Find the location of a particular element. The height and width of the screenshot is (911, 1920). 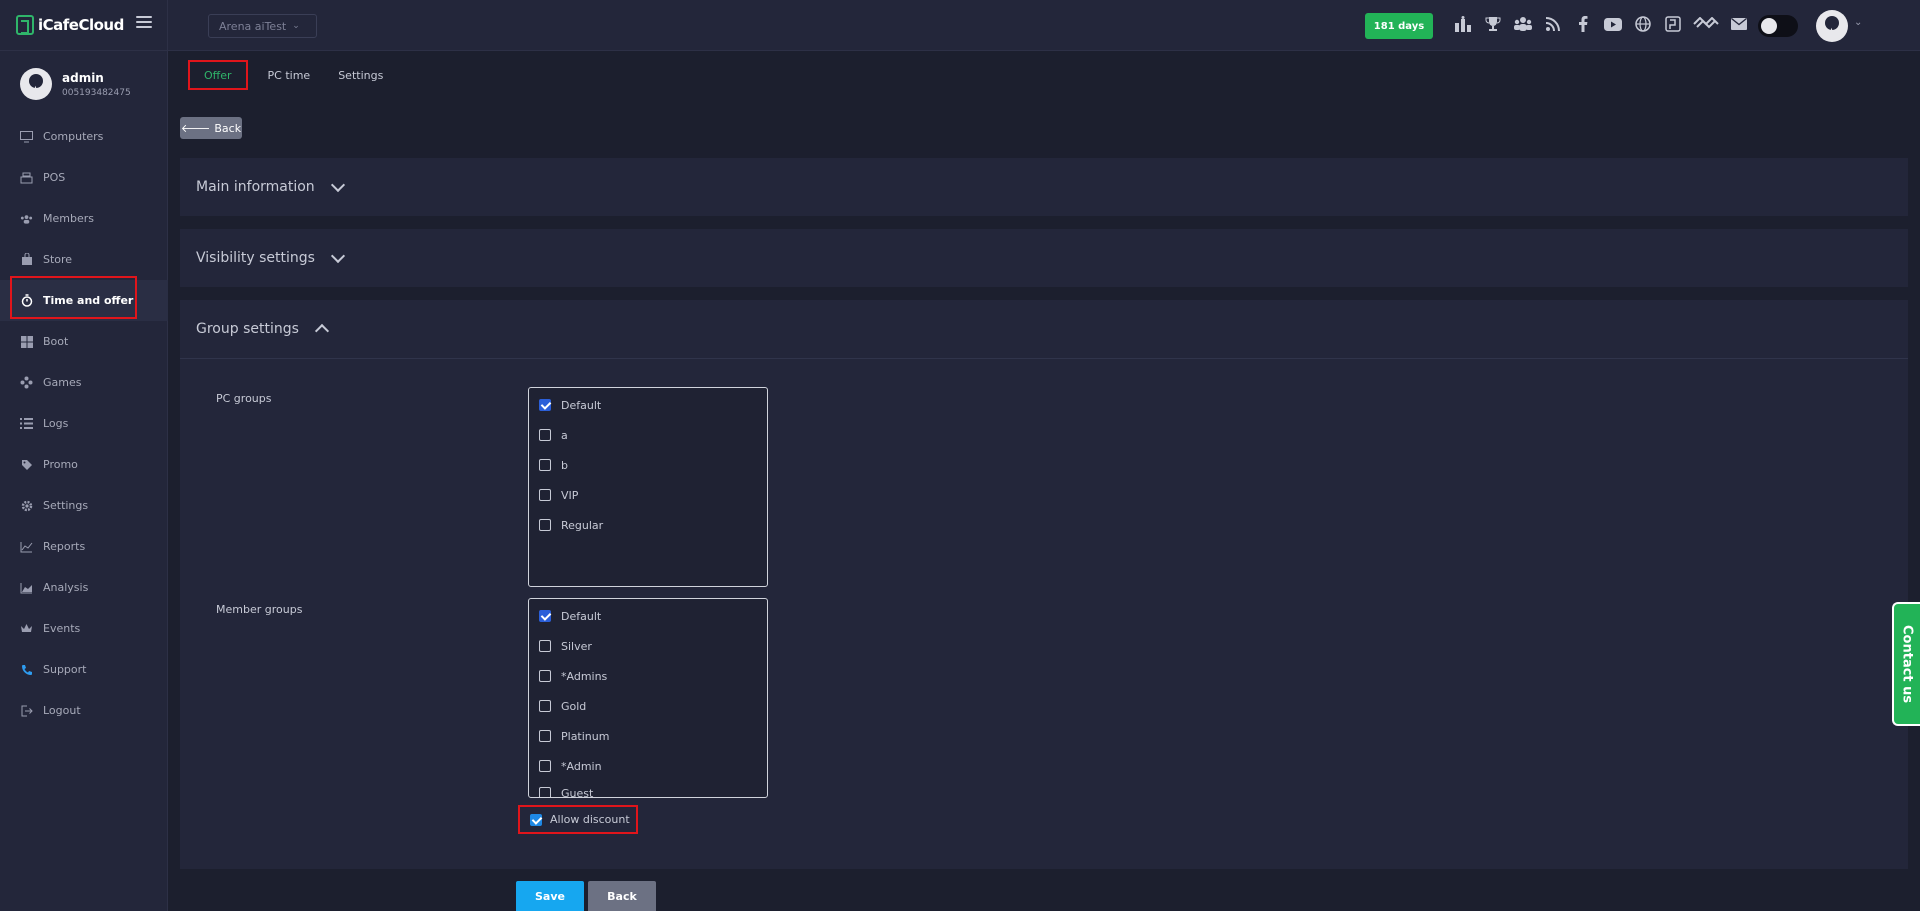

sidebar-item-pos: POS is located at coordinates (84, 177).